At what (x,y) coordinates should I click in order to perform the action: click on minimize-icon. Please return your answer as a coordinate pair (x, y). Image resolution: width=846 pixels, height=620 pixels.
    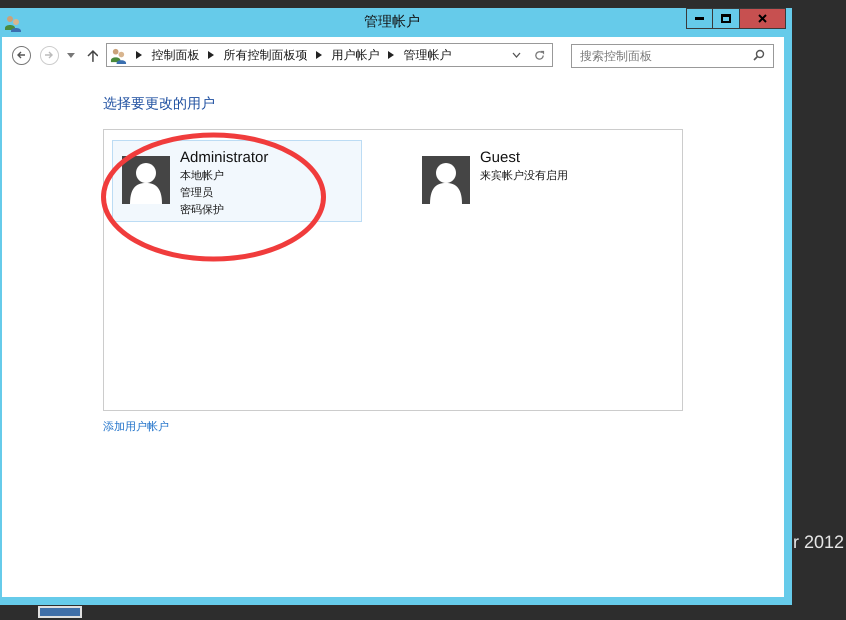
    Looking at the image, I should click on (699, 18).